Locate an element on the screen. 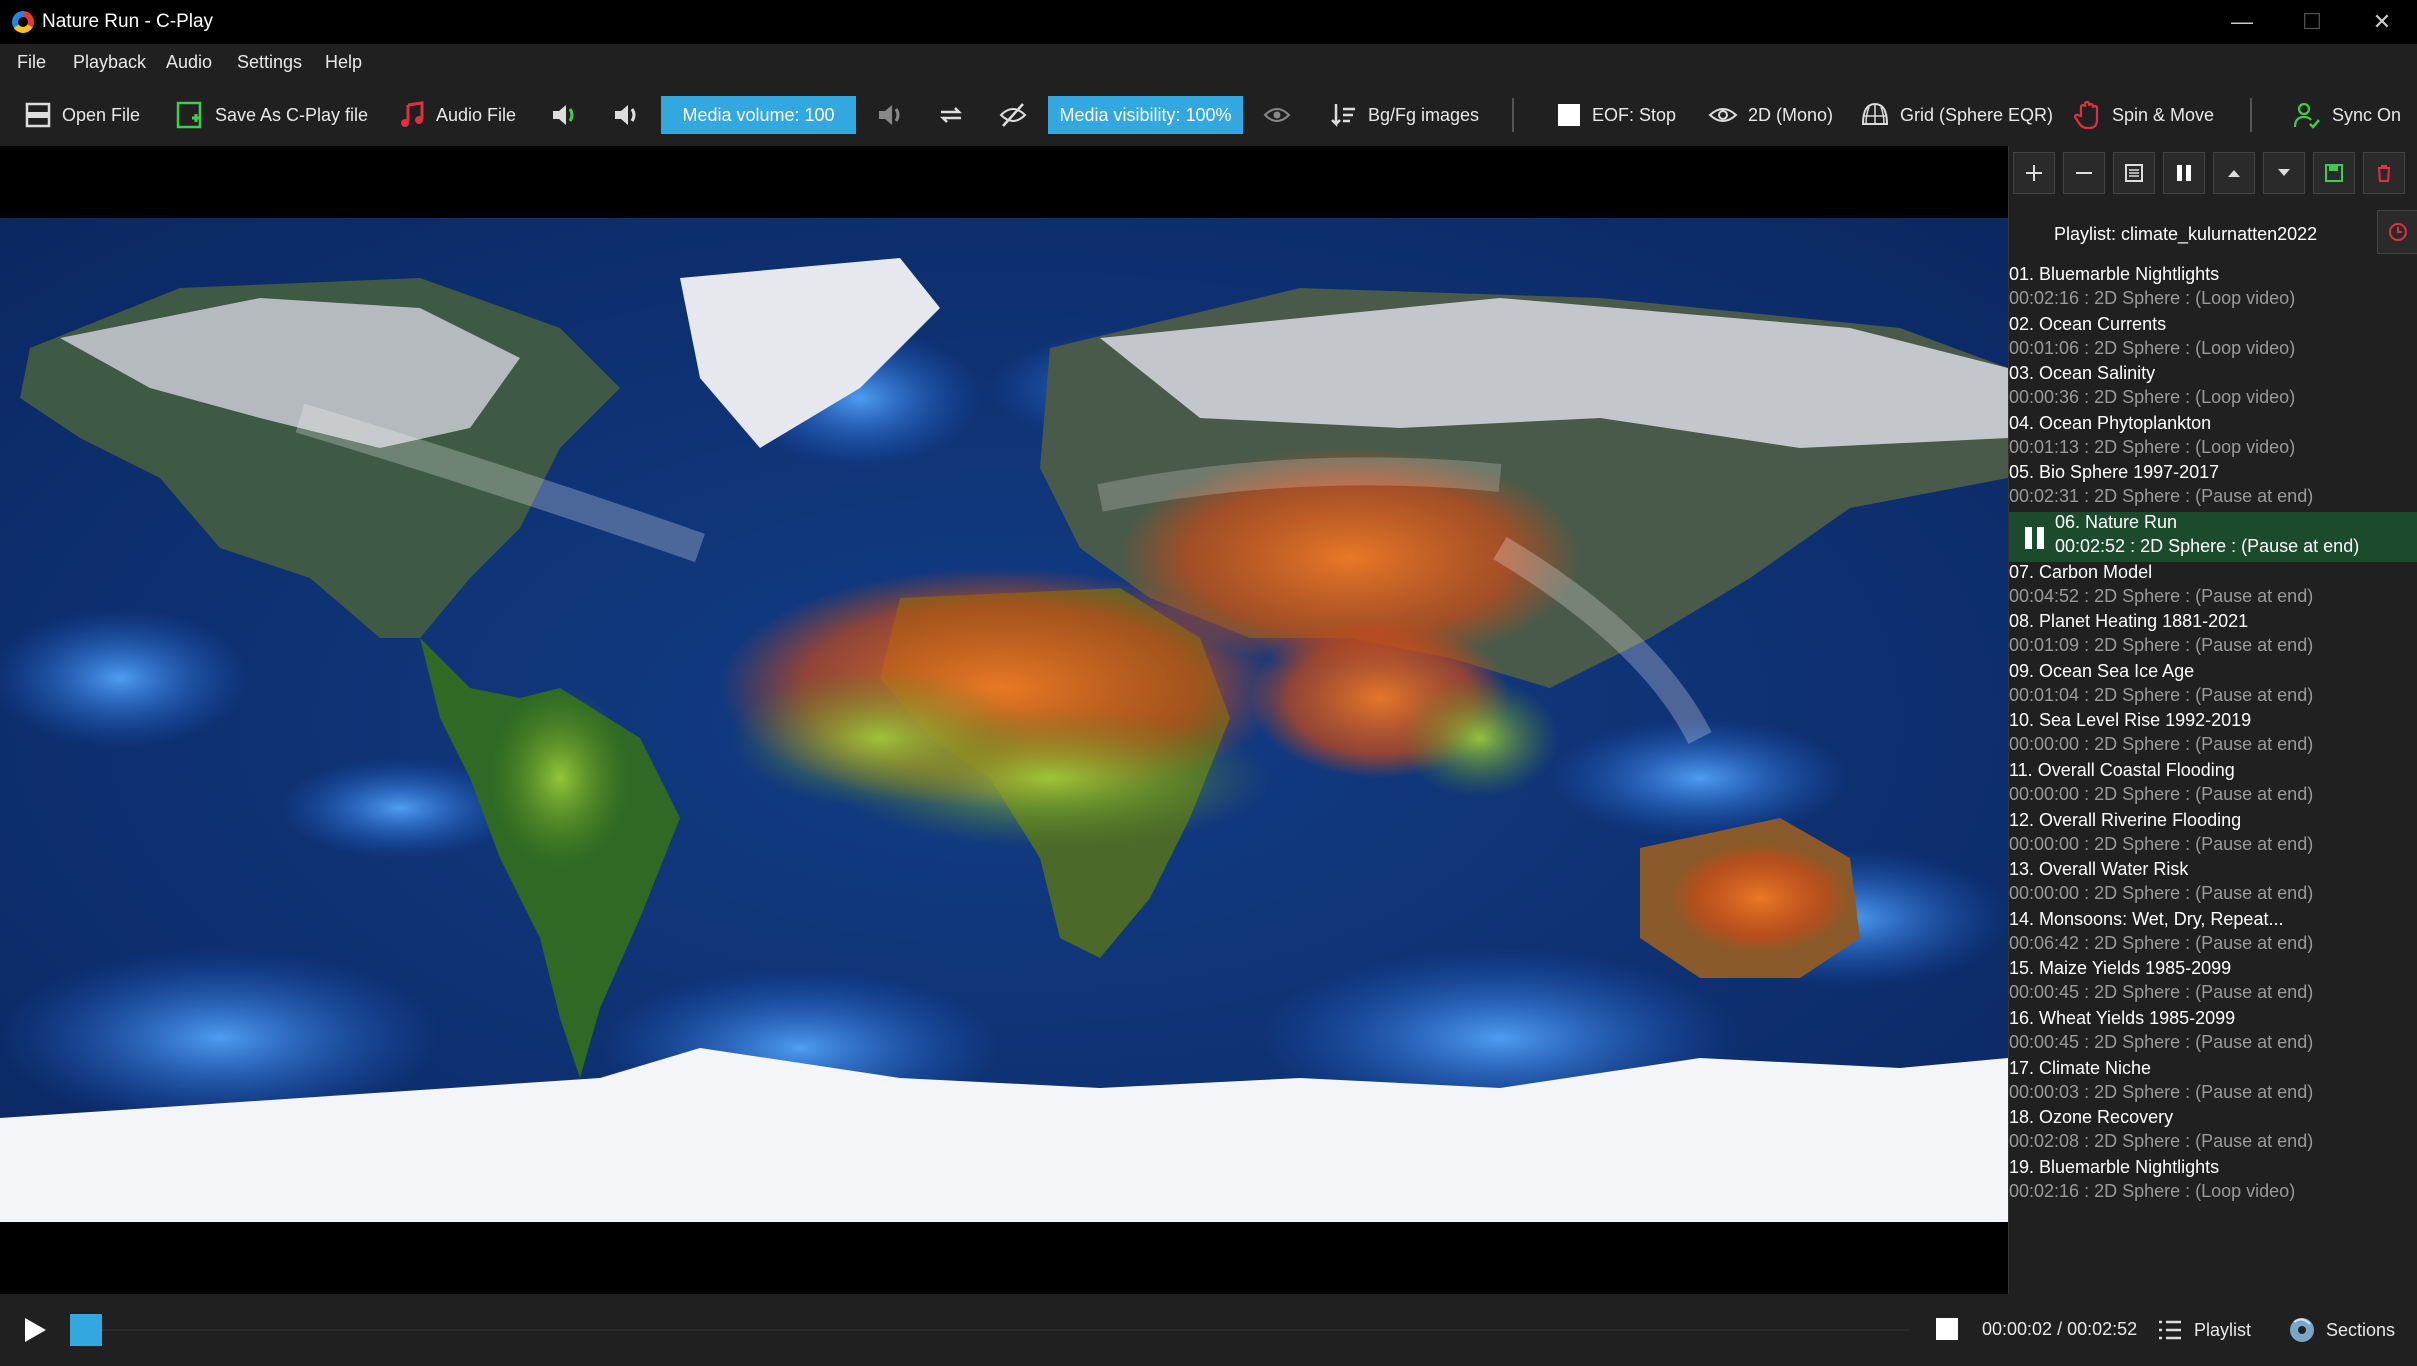 The width and height of the screenshot is (2417, 1366). view-mode-button: 2D (Mono) is located at coordinates (1770, 115).